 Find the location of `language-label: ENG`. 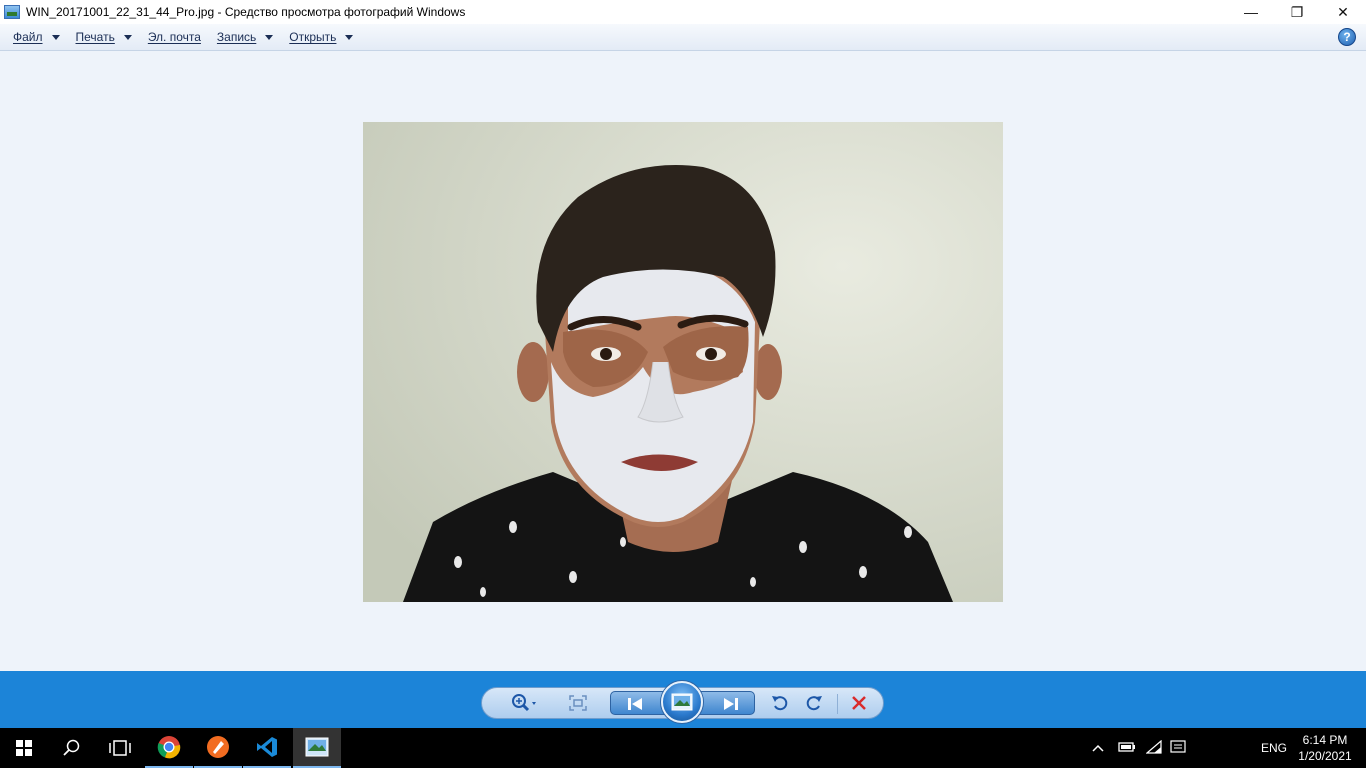

language-label: ENG is located at coordinates (1274, 748).